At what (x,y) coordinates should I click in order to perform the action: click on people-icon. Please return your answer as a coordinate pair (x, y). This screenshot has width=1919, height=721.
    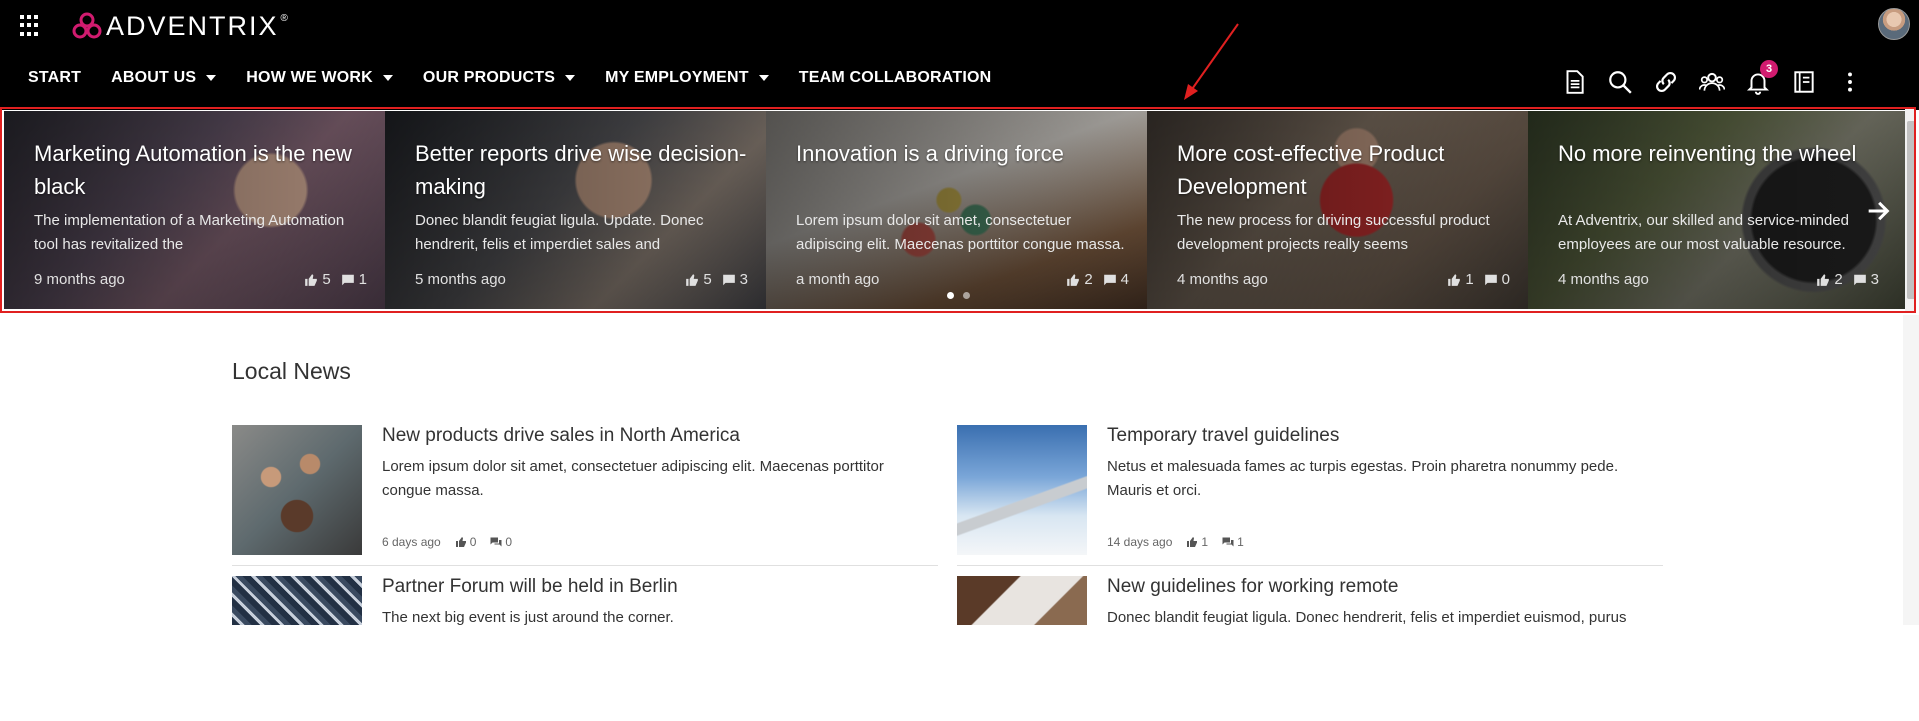
    Looking at the image, I should click on (1712, 81).